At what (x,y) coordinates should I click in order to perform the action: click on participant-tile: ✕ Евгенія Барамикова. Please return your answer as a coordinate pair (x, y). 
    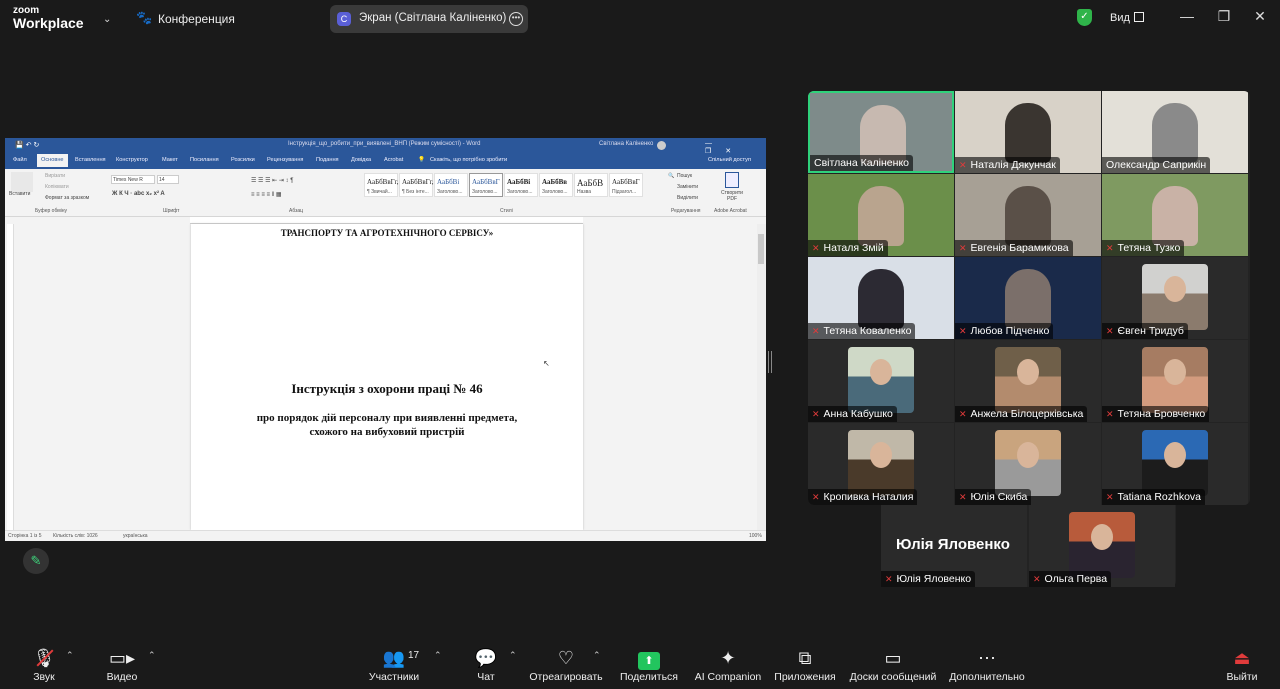
    Looking at the image, I should click on (1028, 215).